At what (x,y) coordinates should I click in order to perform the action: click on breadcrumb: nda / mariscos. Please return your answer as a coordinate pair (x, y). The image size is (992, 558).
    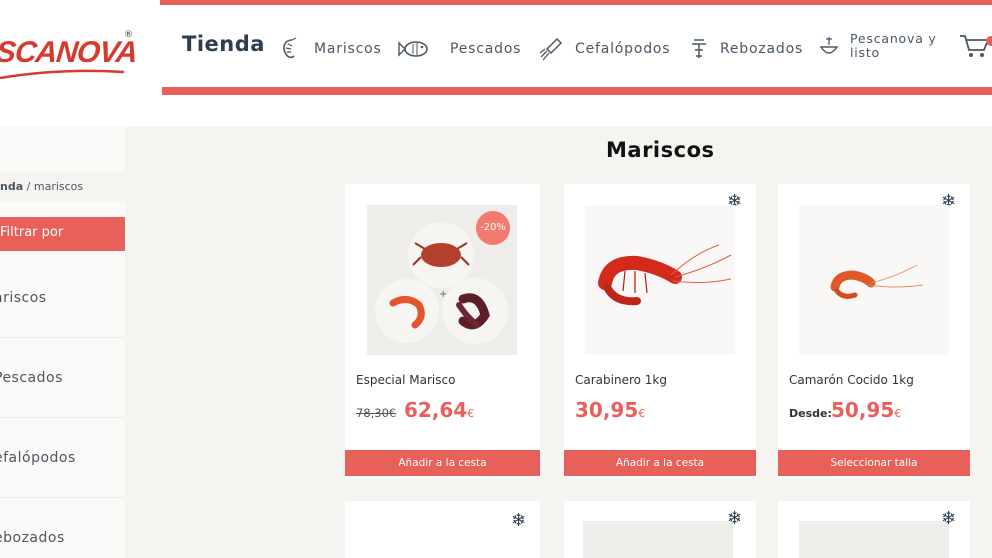
    Looking at the image, I should click on (62, 187).